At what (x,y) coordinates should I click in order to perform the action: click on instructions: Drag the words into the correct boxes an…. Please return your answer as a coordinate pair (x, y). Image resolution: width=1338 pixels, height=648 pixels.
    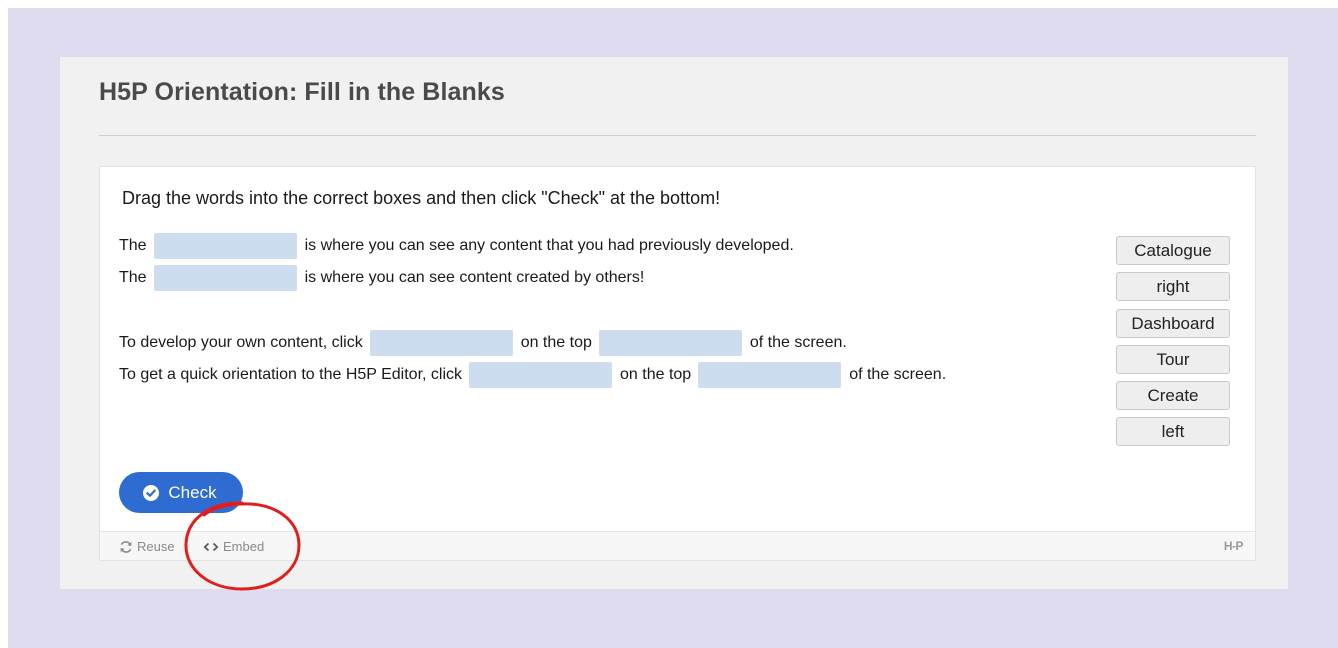
    Looking at the image, I should click on (421, 198).